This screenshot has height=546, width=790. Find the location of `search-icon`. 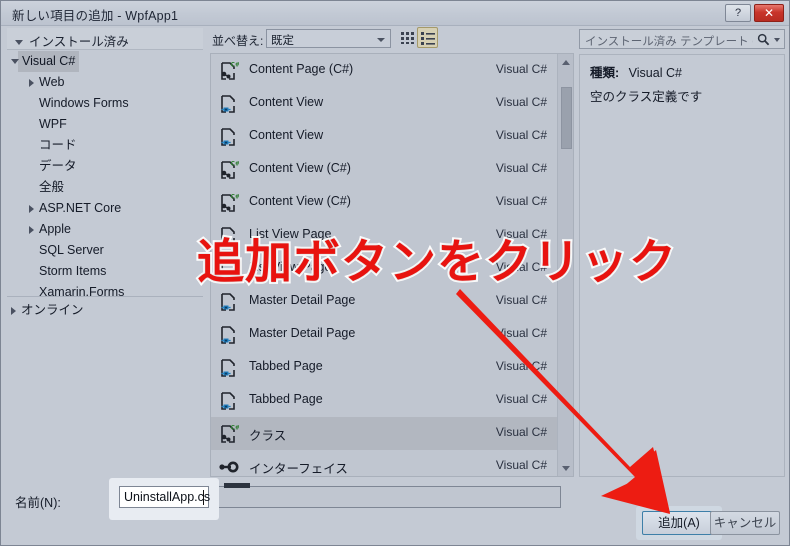

search-icon is located at coordinates (763, 39).